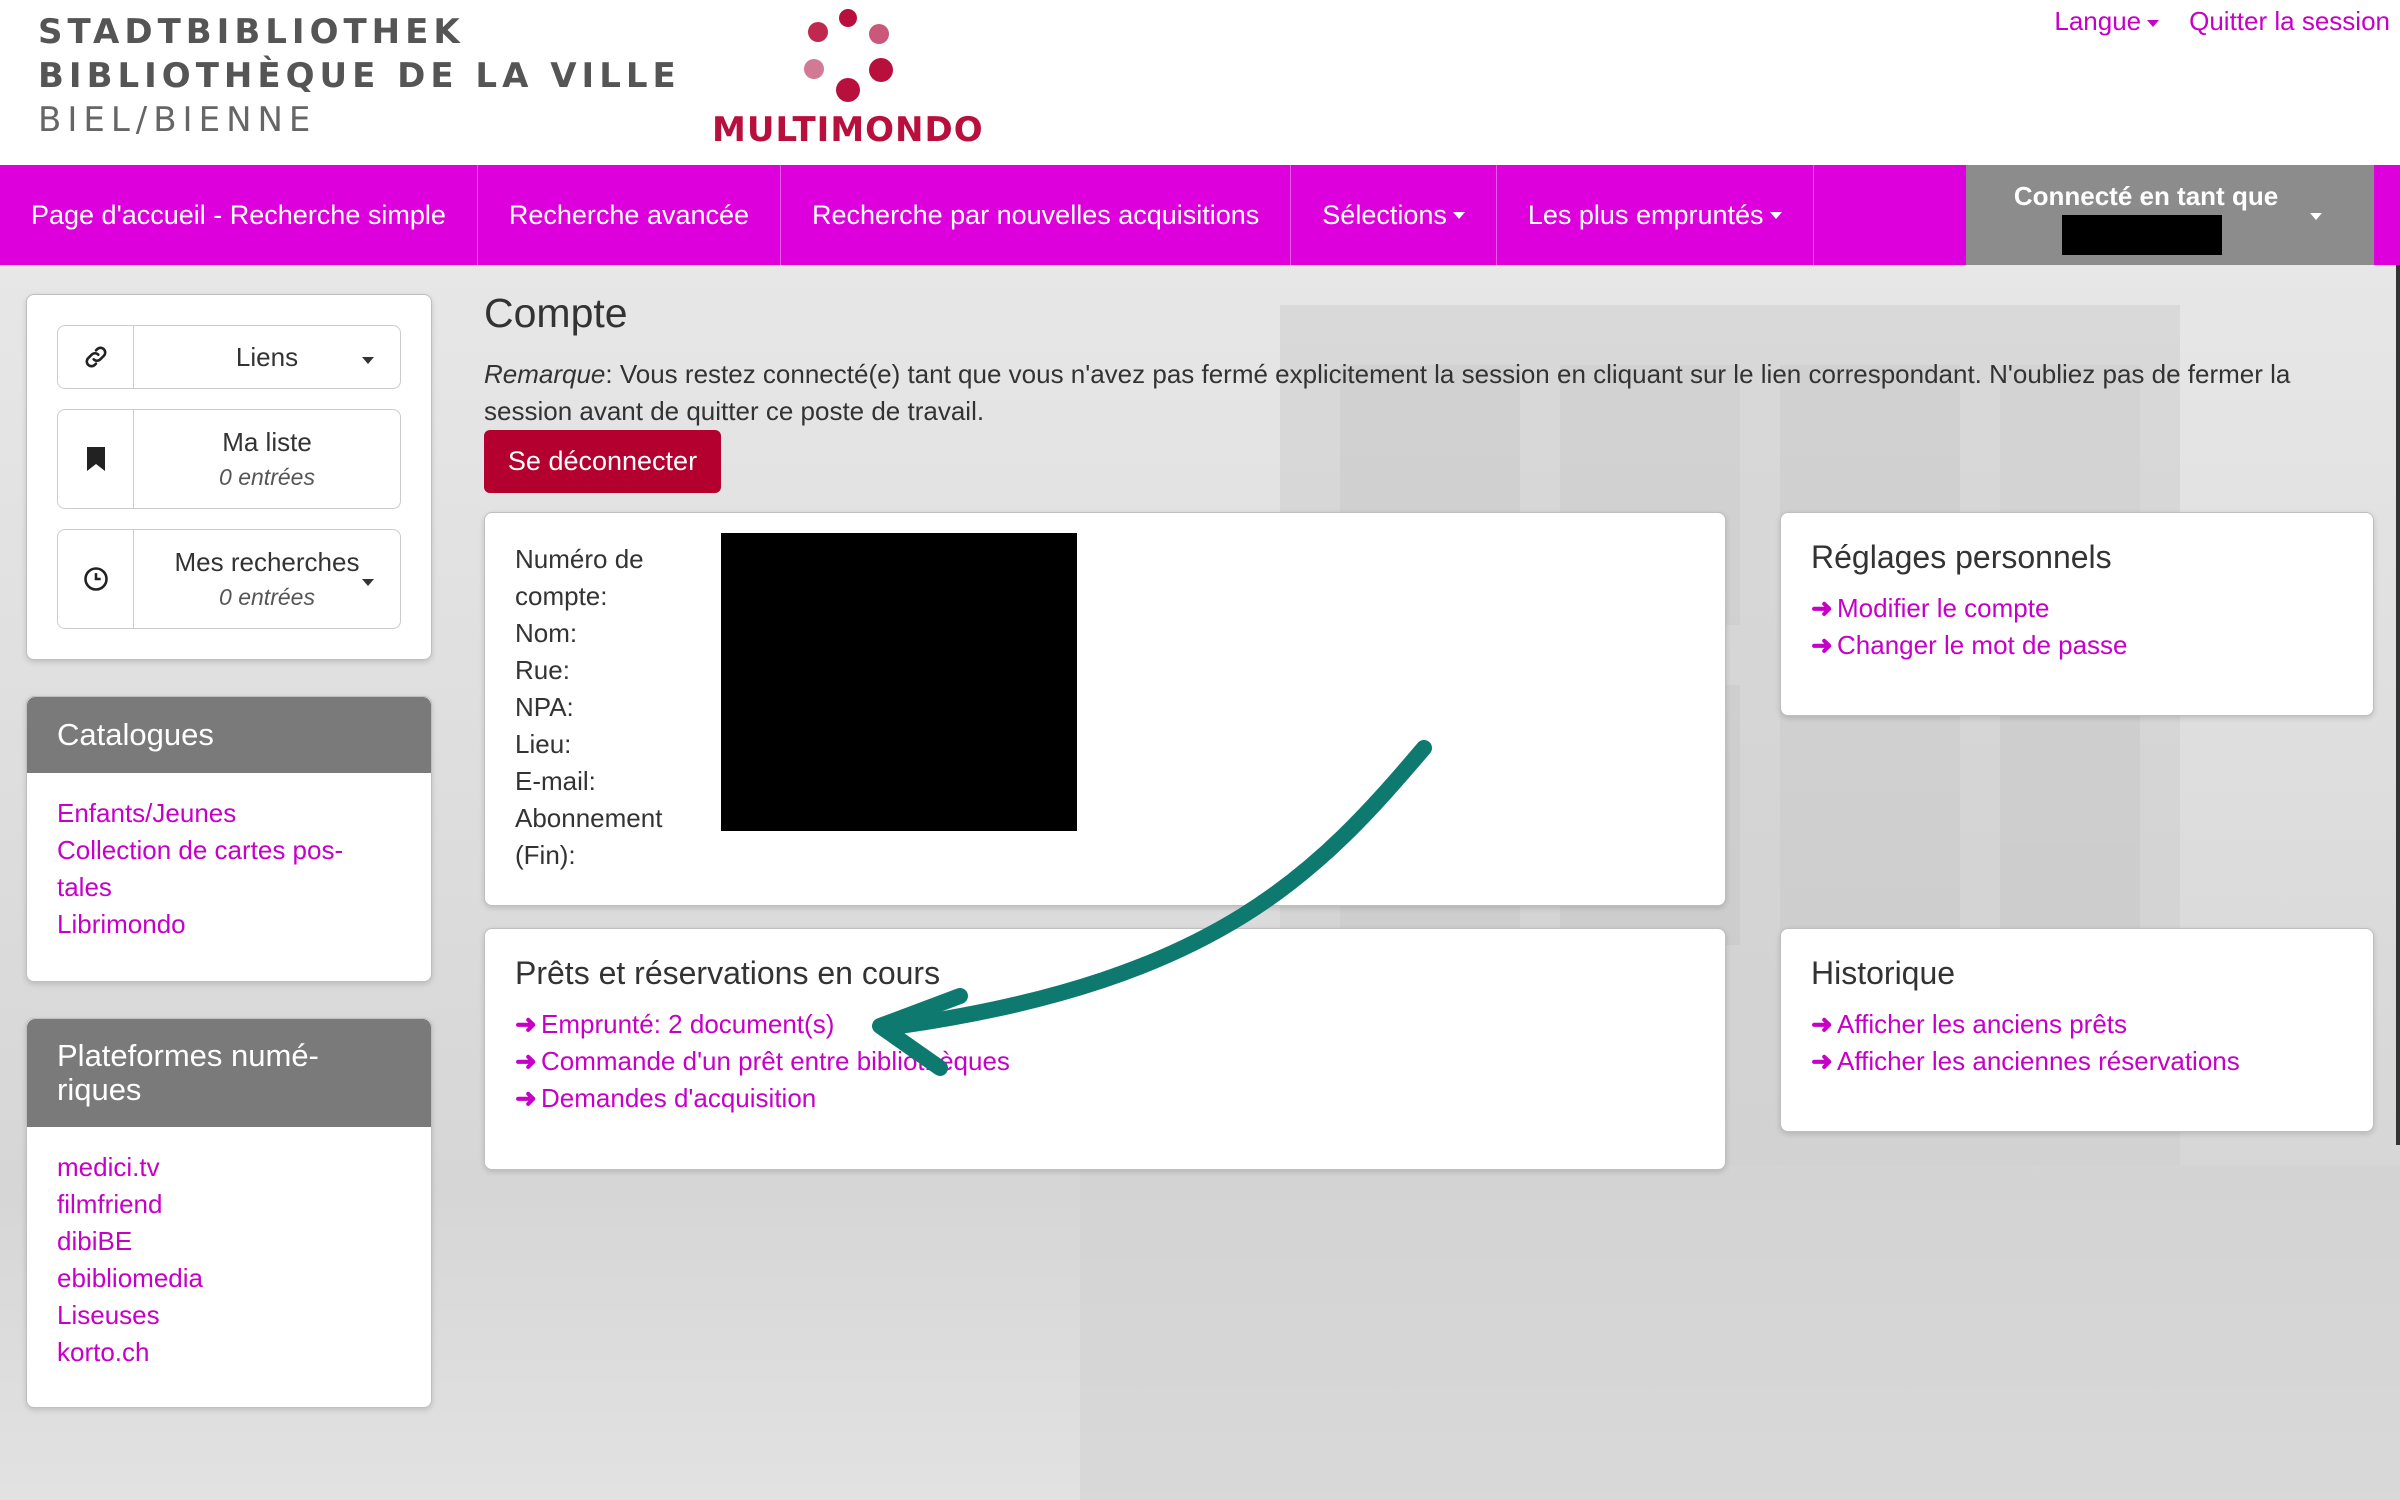  What do you see at coordinates (848, 55) in the screenshot?
I see `multimondo-dots-icon` at bounding box center [848, 55].